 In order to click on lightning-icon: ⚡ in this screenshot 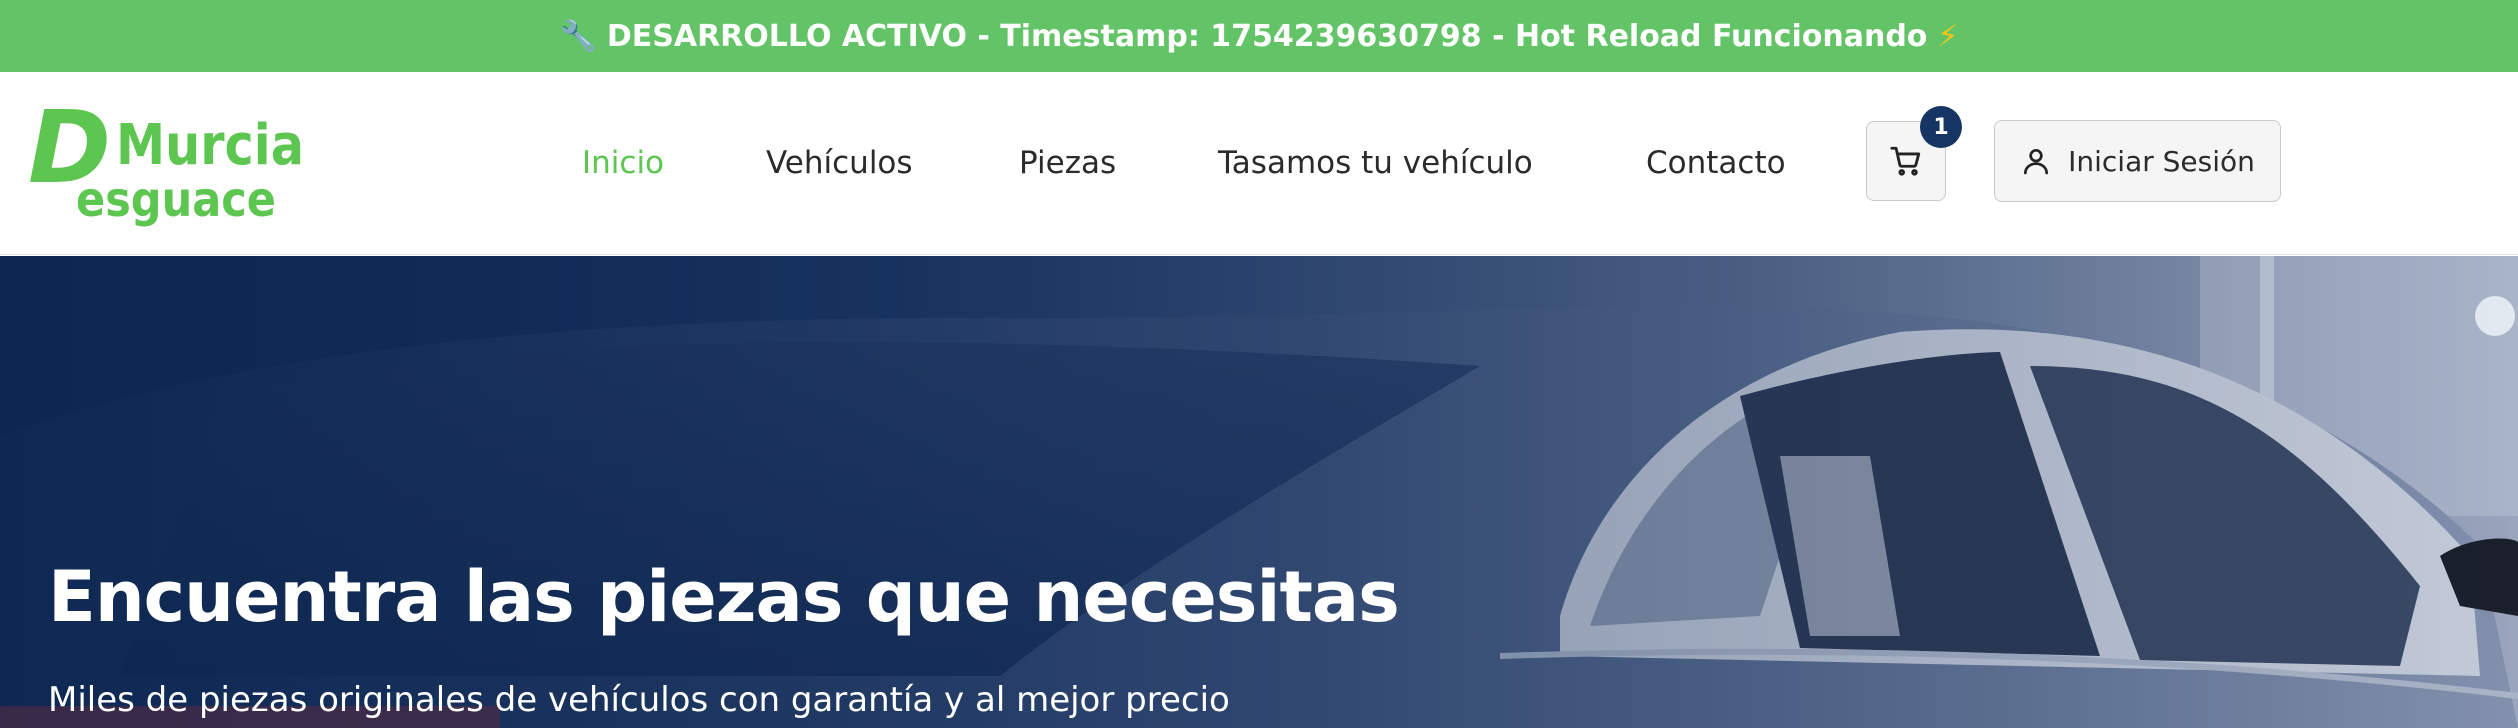, I will do `click(1948, 36)`.